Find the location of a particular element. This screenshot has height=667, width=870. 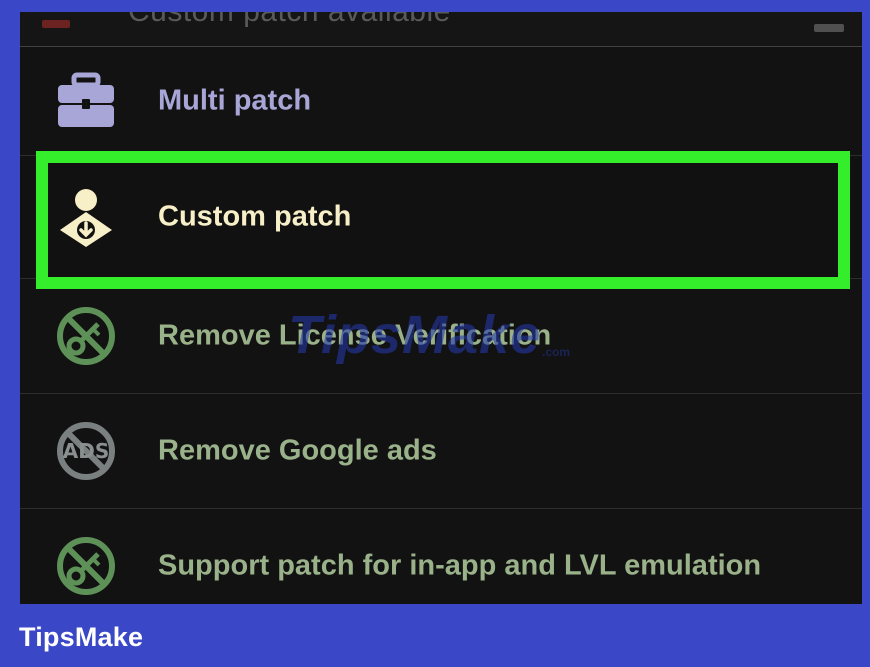

no-ads-icon: ADS is located at coordinates (86, 451).